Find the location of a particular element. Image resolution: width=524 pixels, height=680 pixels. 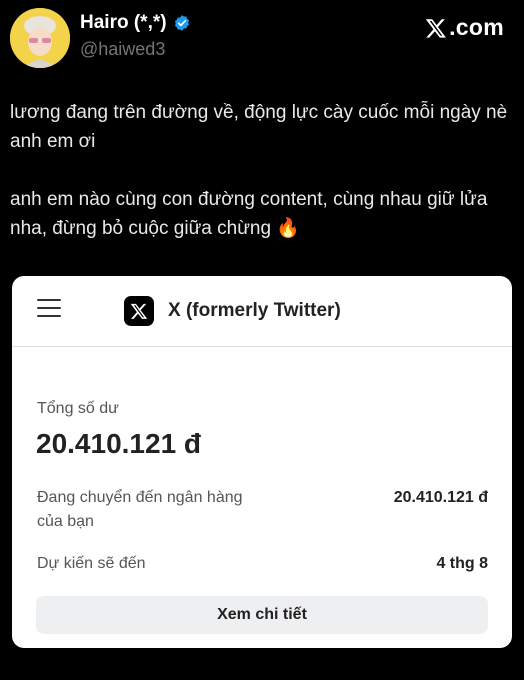

transfer-label: Đang chuyển đến ngân hàng của bạn is located at coordinates (140, 509).